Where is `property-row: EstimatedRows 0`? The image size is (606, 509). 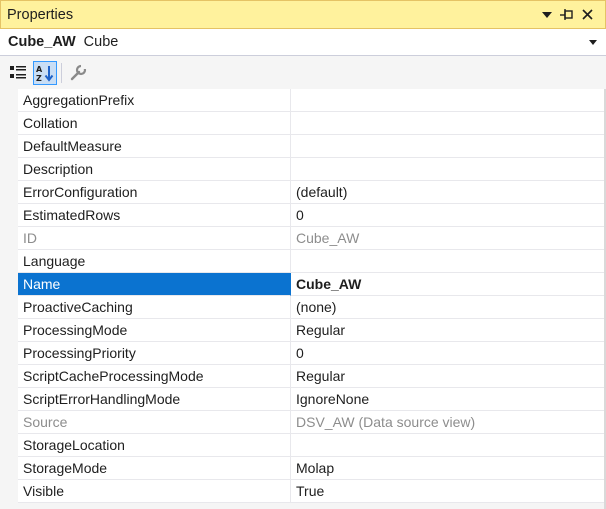
property-row: EstimatedRows 0 is located at coordinates (303, 215).